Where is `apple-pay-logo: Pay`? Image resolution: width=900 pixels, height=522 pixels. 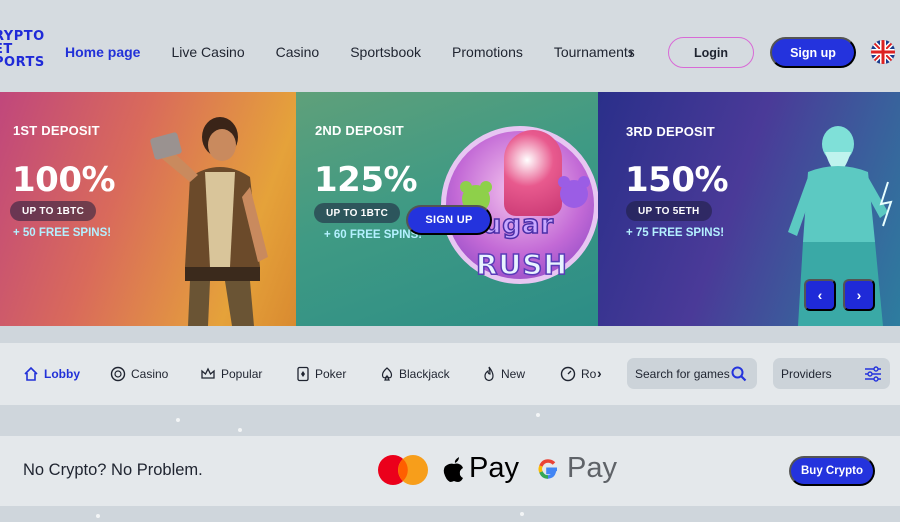 apple-pay-logo: Pay is located at coordinates (480, 468).